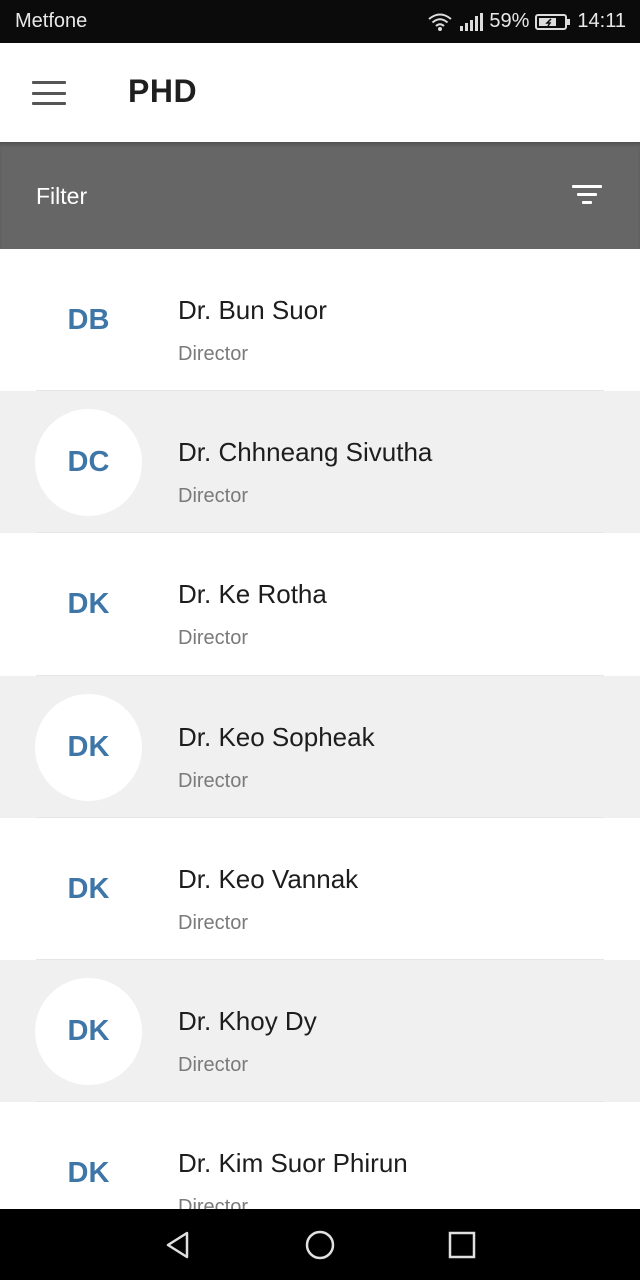 This screenshot has height=1280, width=640. I want to click on clock: 14:11, so click(601, 21).